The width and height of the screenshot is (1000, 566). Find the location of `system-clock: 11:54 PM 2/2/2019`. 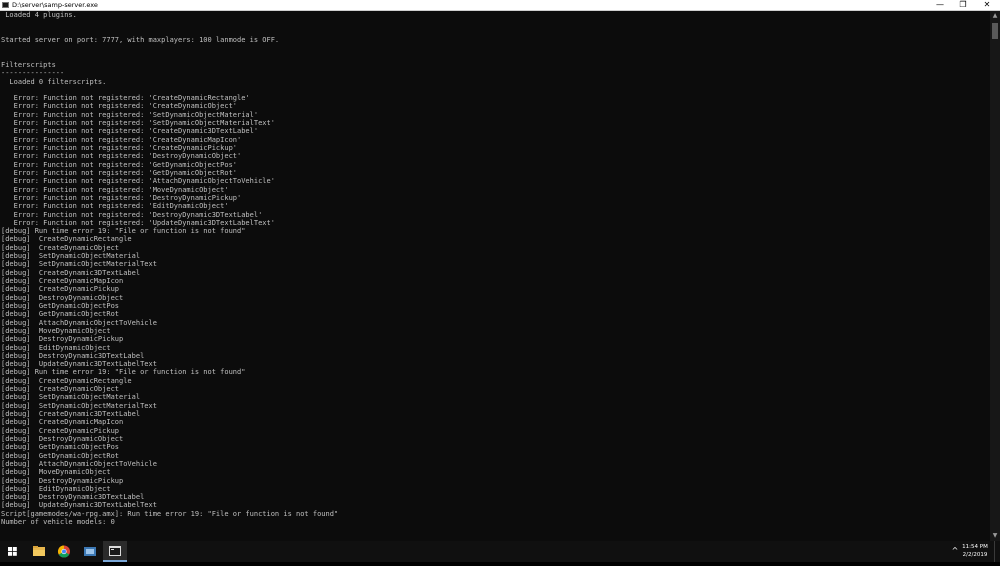

system-clock: 11:54 PM 2/2/2019 is located at coordinates (975, 551).